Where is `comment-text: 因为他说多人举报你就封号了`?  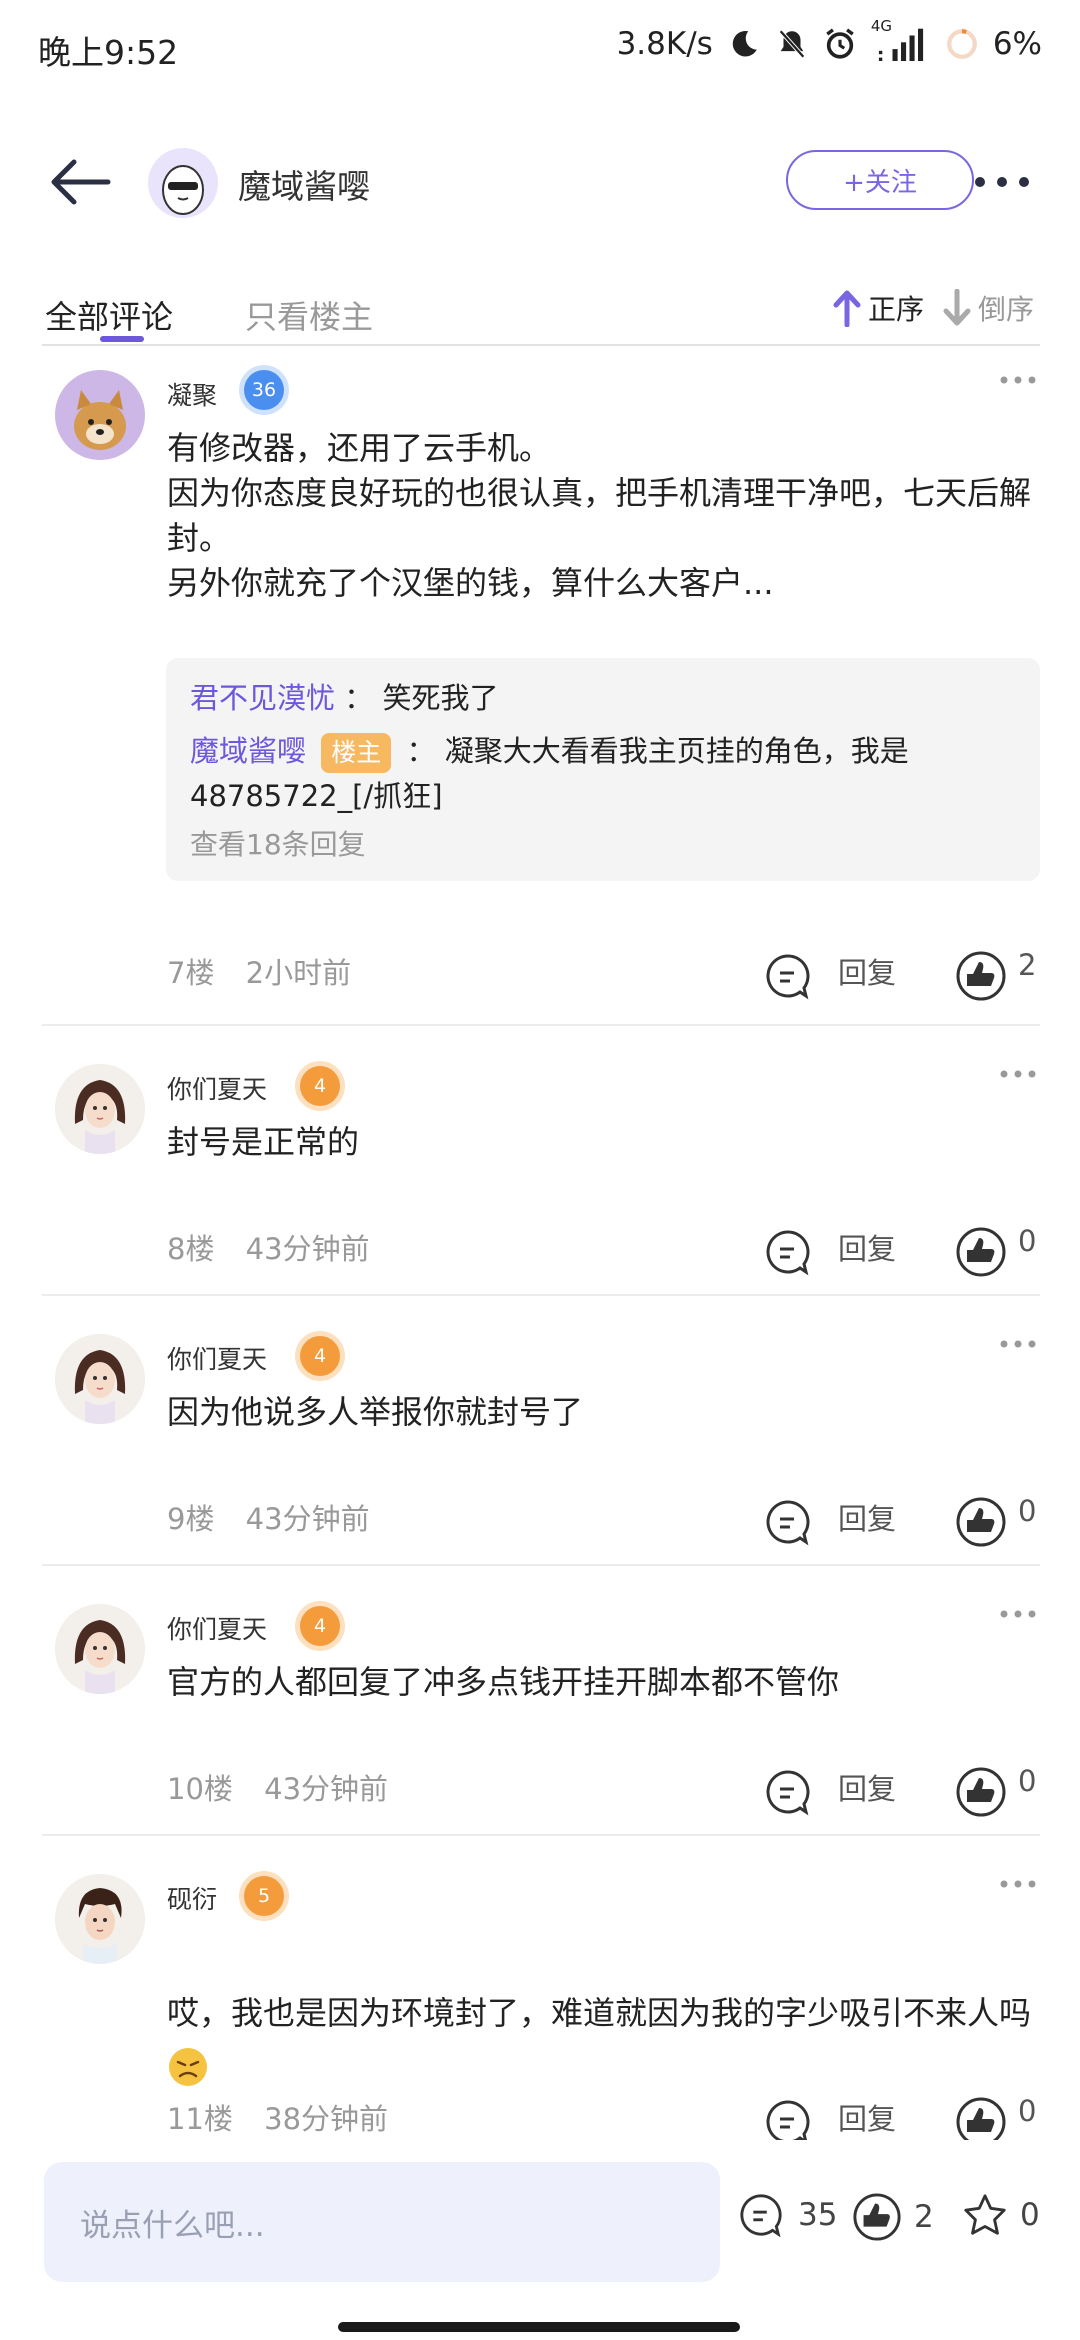 comment-text: 因为他说多人举报你就封号了 is located at coordinates (375, 1412).